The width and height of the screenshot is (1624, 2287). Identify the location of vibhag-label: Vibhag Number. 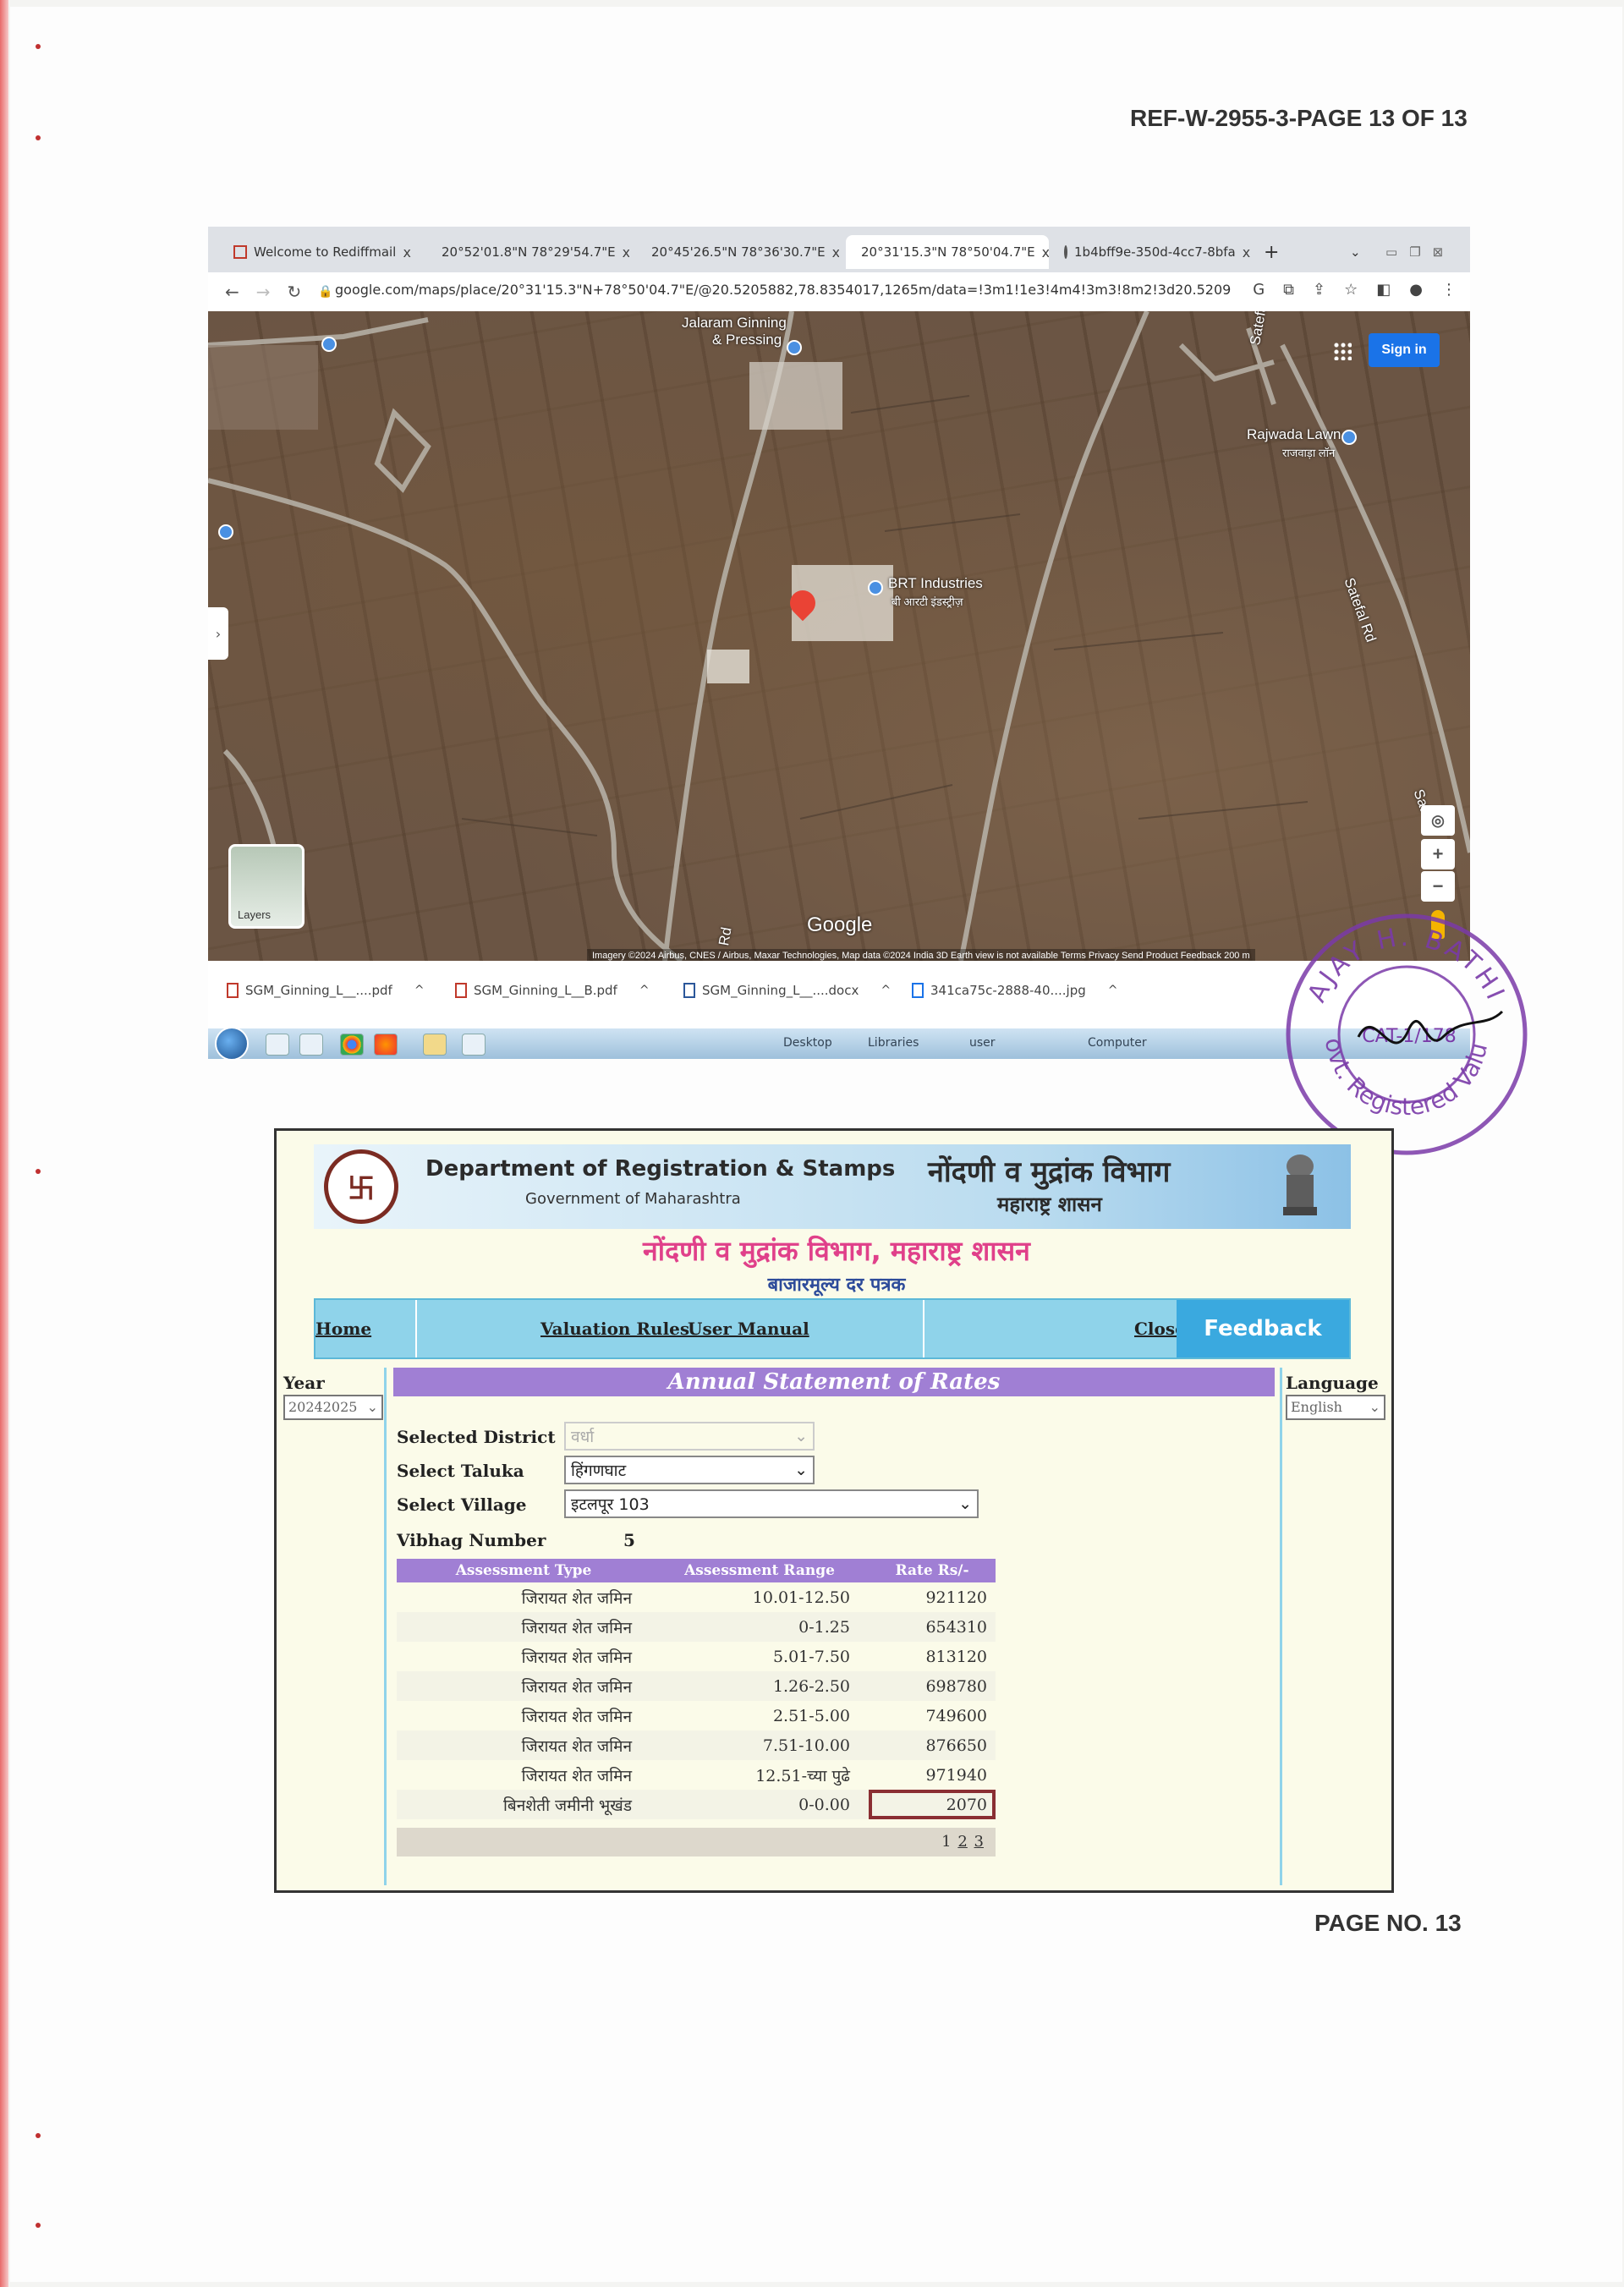
(471, 1540).